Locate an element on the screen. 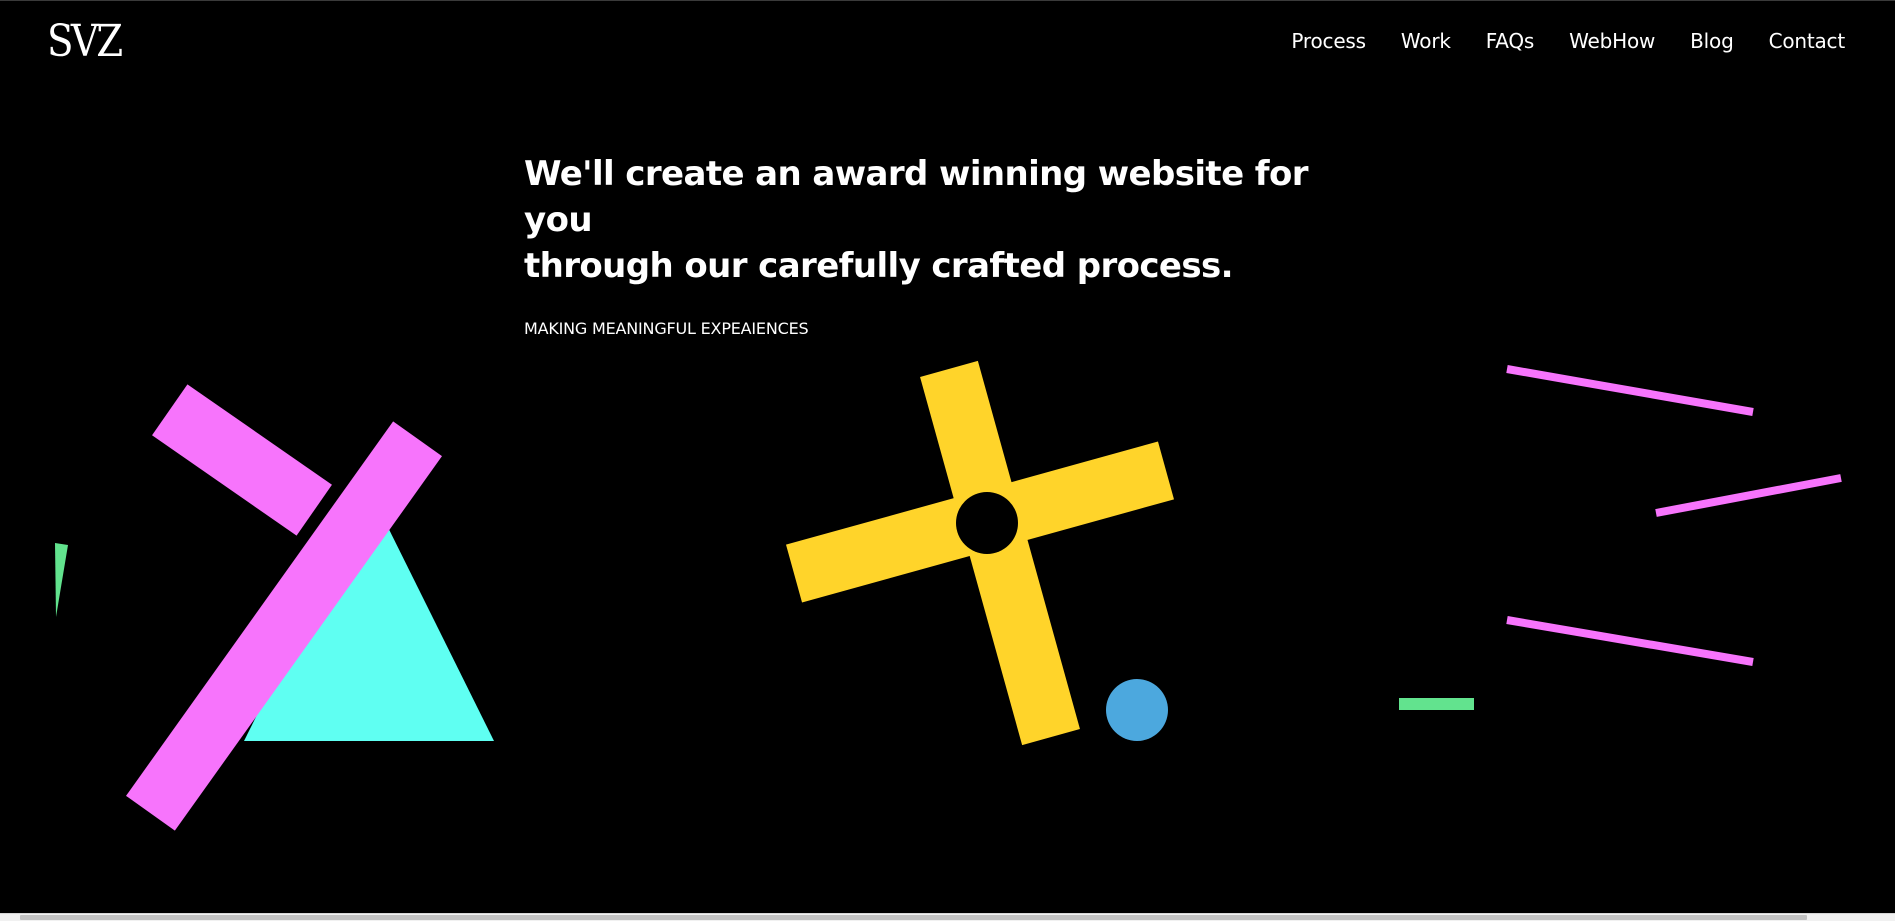 This screenshot has width=1895, height=921. green-dash-shape is located at coordinates (1436, 704).